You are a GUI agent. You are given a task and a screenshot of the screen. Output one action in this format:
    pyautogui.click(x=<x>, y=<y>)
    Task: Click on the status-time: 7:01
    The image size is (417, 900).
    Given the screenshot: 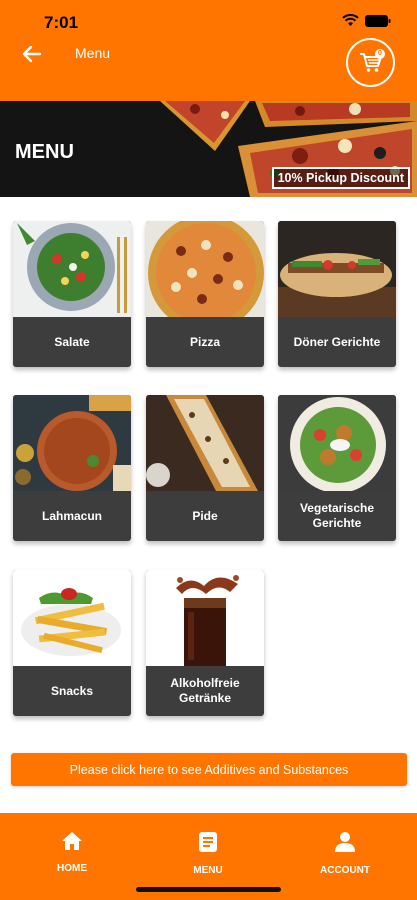 What is the action you would take?
    pyautogui.click(x=61, y=22)
    